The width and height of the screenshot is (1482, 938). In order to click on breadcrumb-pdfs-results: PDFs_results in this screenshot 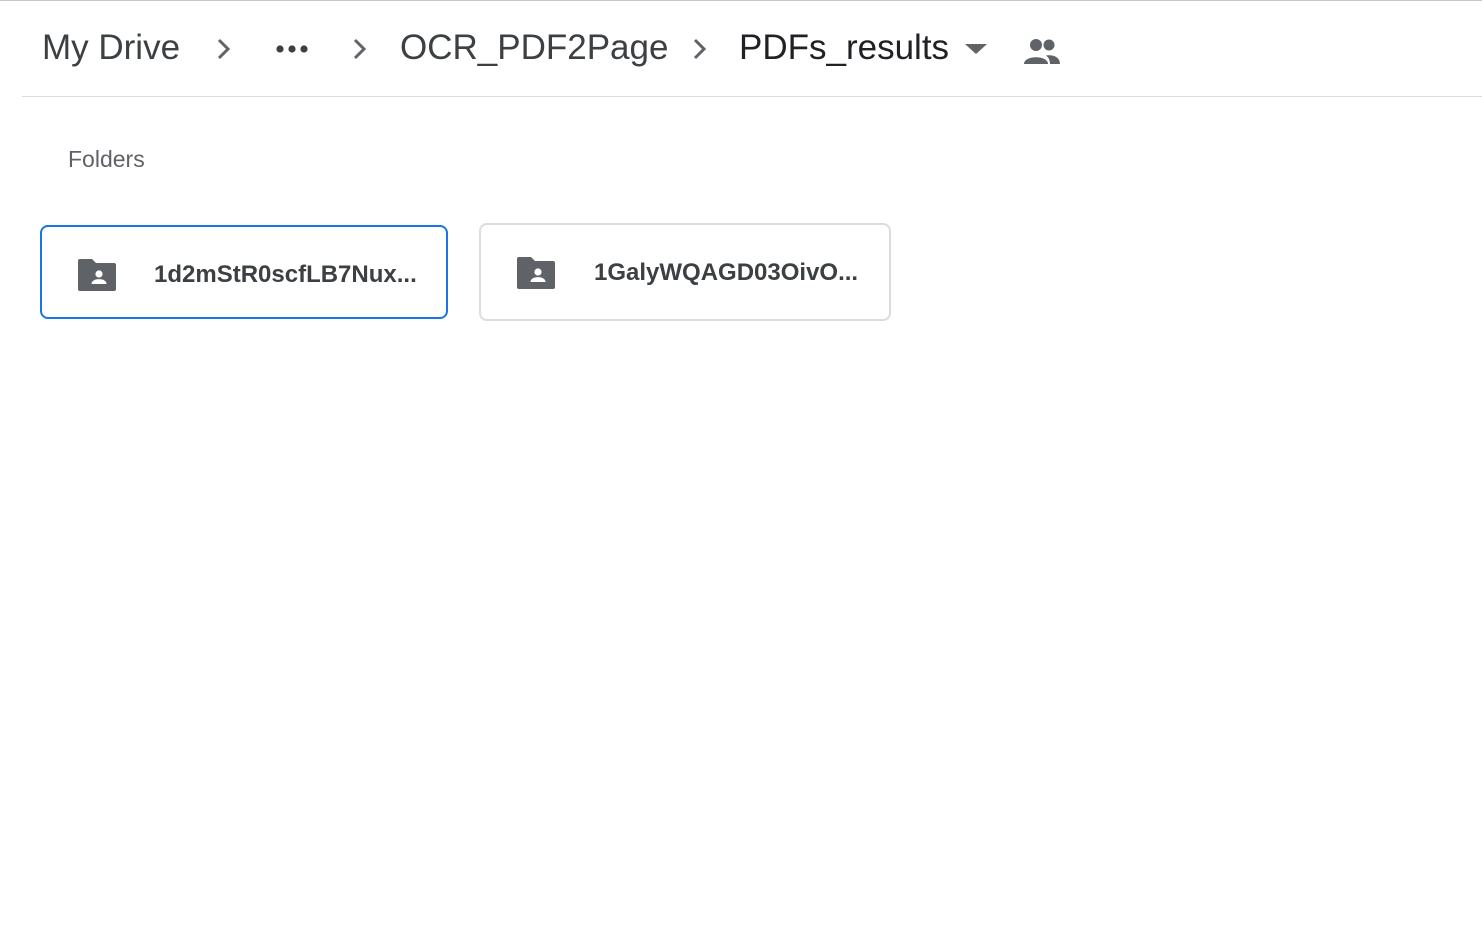, I will do `click(844, 48)`.